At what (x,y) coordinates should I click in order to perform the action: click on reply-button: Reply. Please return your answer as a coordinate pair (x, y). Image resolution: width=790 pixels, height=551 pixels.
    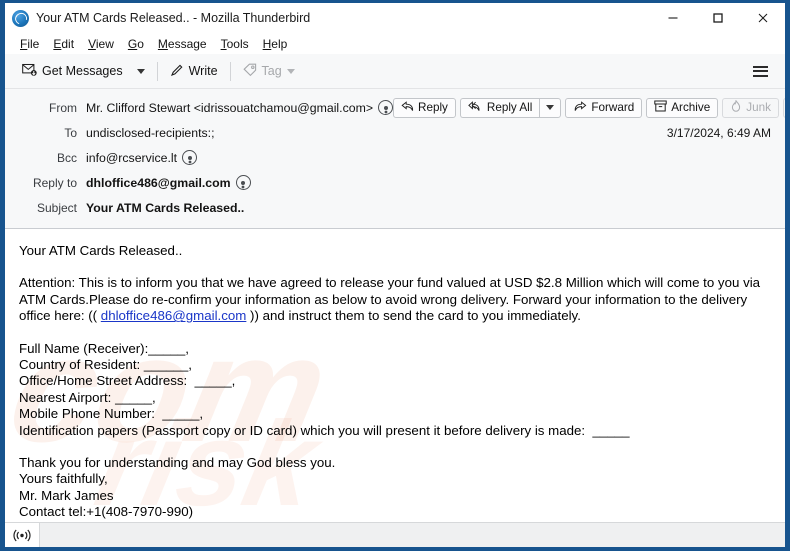
    Looking at the image, I should click on (424, 107).